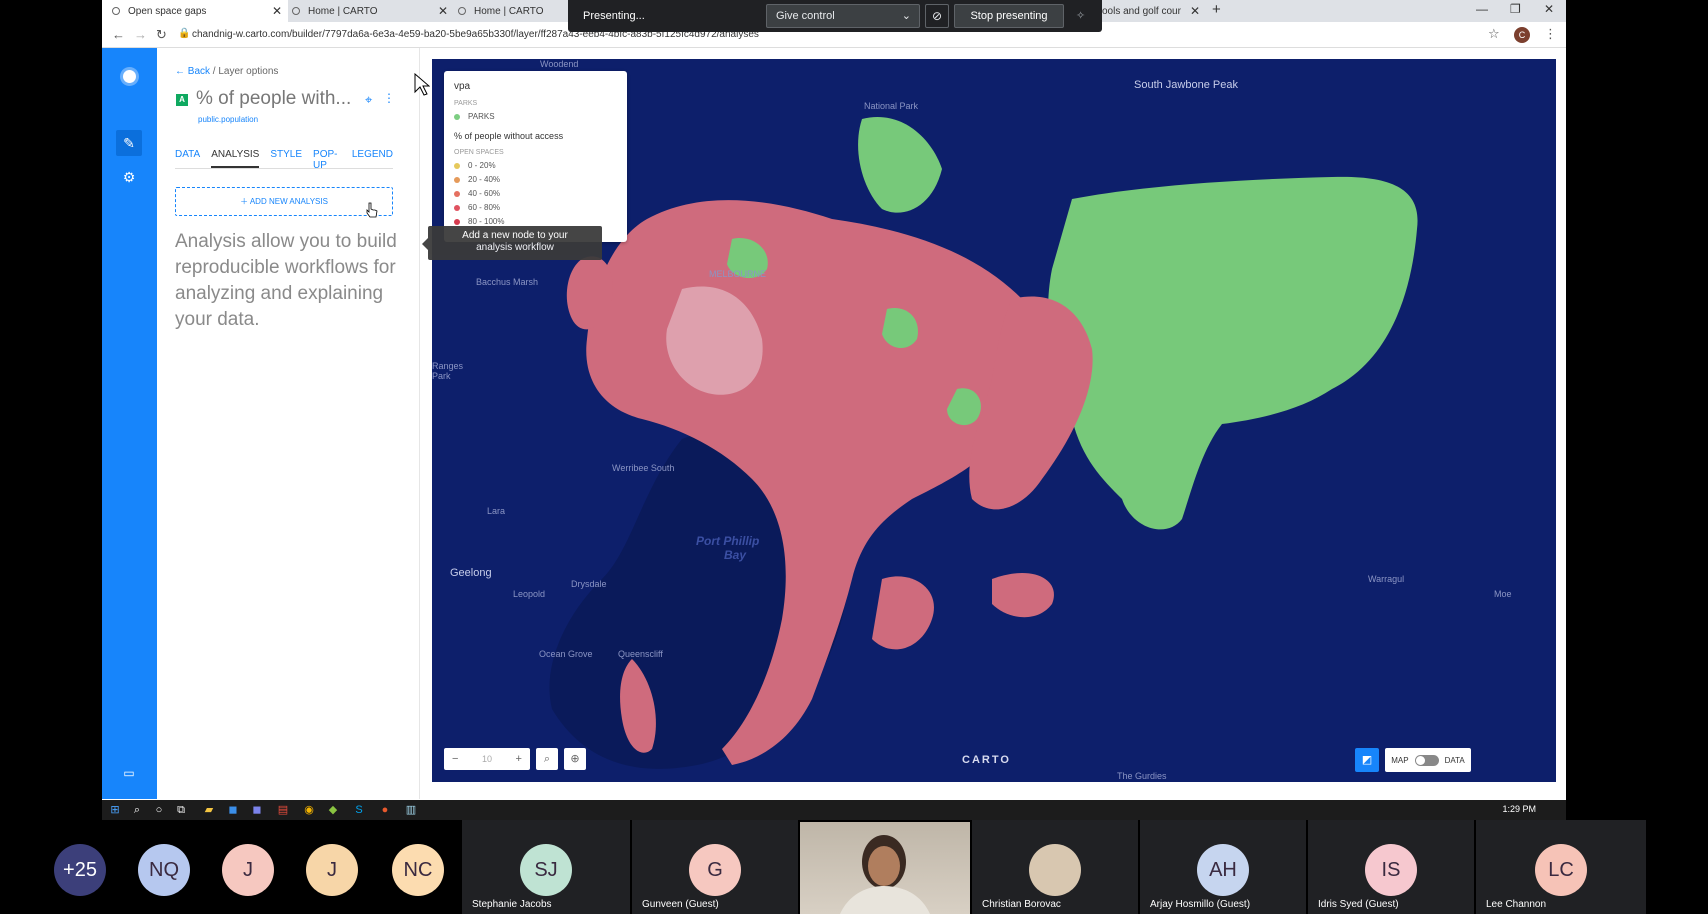 This screenshot has height=914, width=1708. What do you see at coordinates (389, 98) in the screenshot?
I see `layer-menu-icon: ⋮` at bounding box center [389, 98].